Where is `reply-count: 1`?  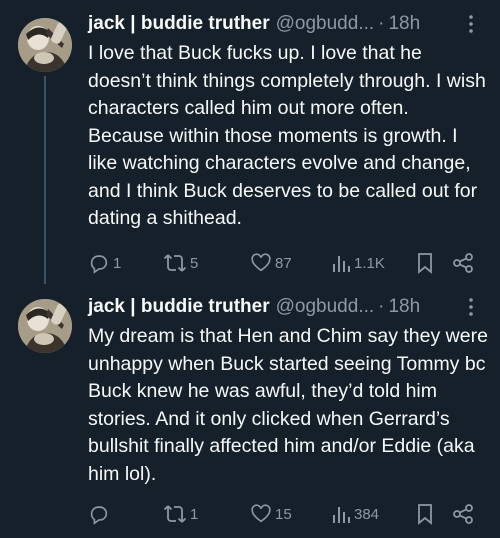
reply-count: 1 is located at coordinates (117, 263).